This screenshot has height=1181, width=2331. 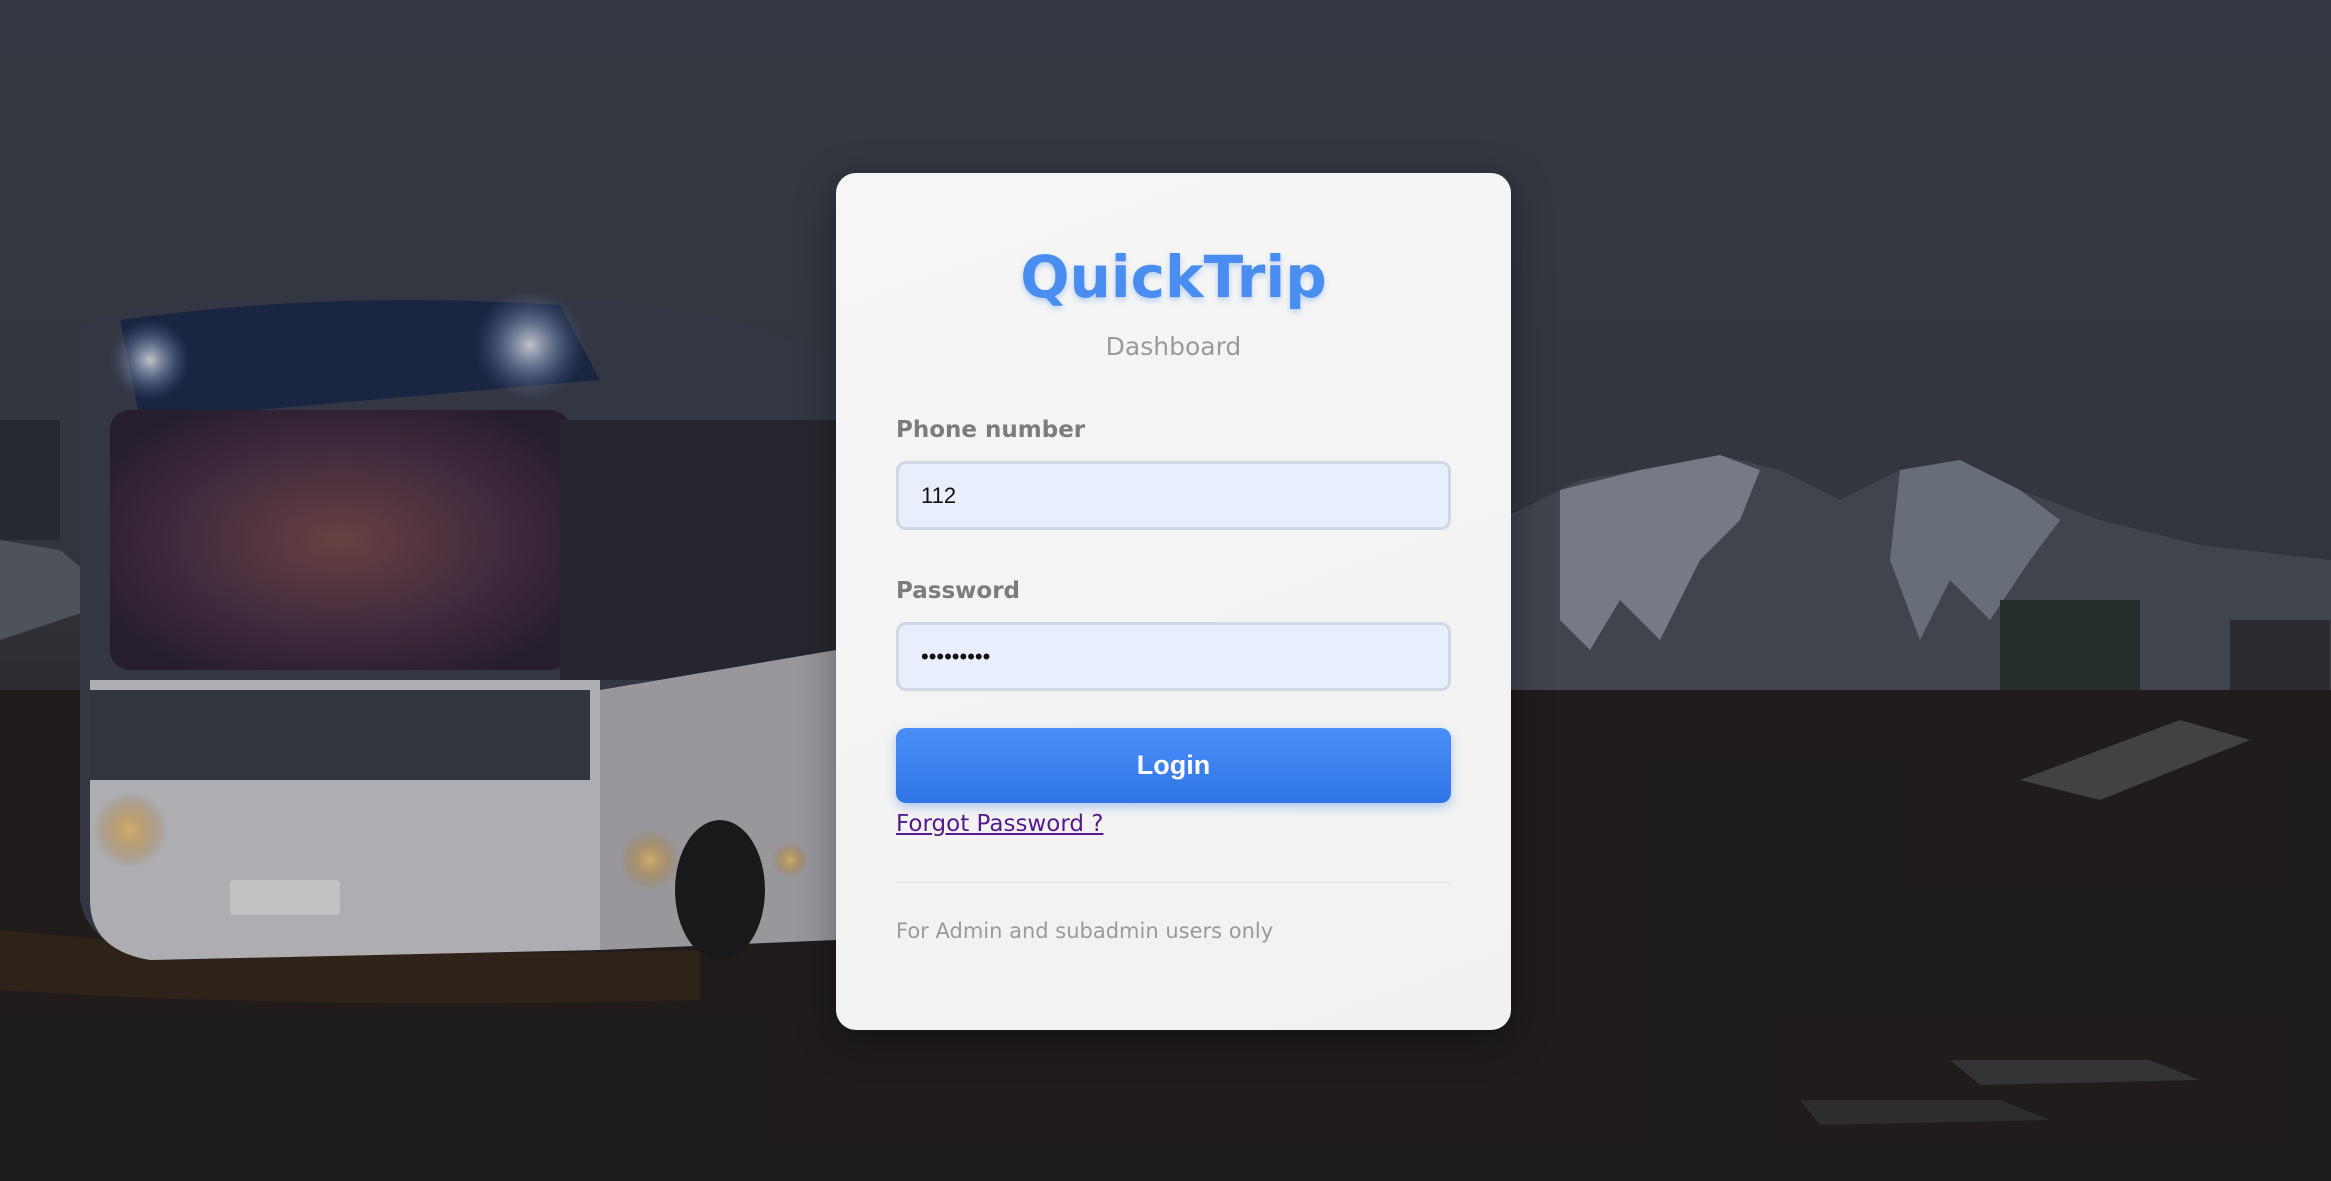 What do you see at coordinates (1173, 346) in the screenshot?
I see `app-subtitle: Dashboard` at bounding box center [1173, 346].